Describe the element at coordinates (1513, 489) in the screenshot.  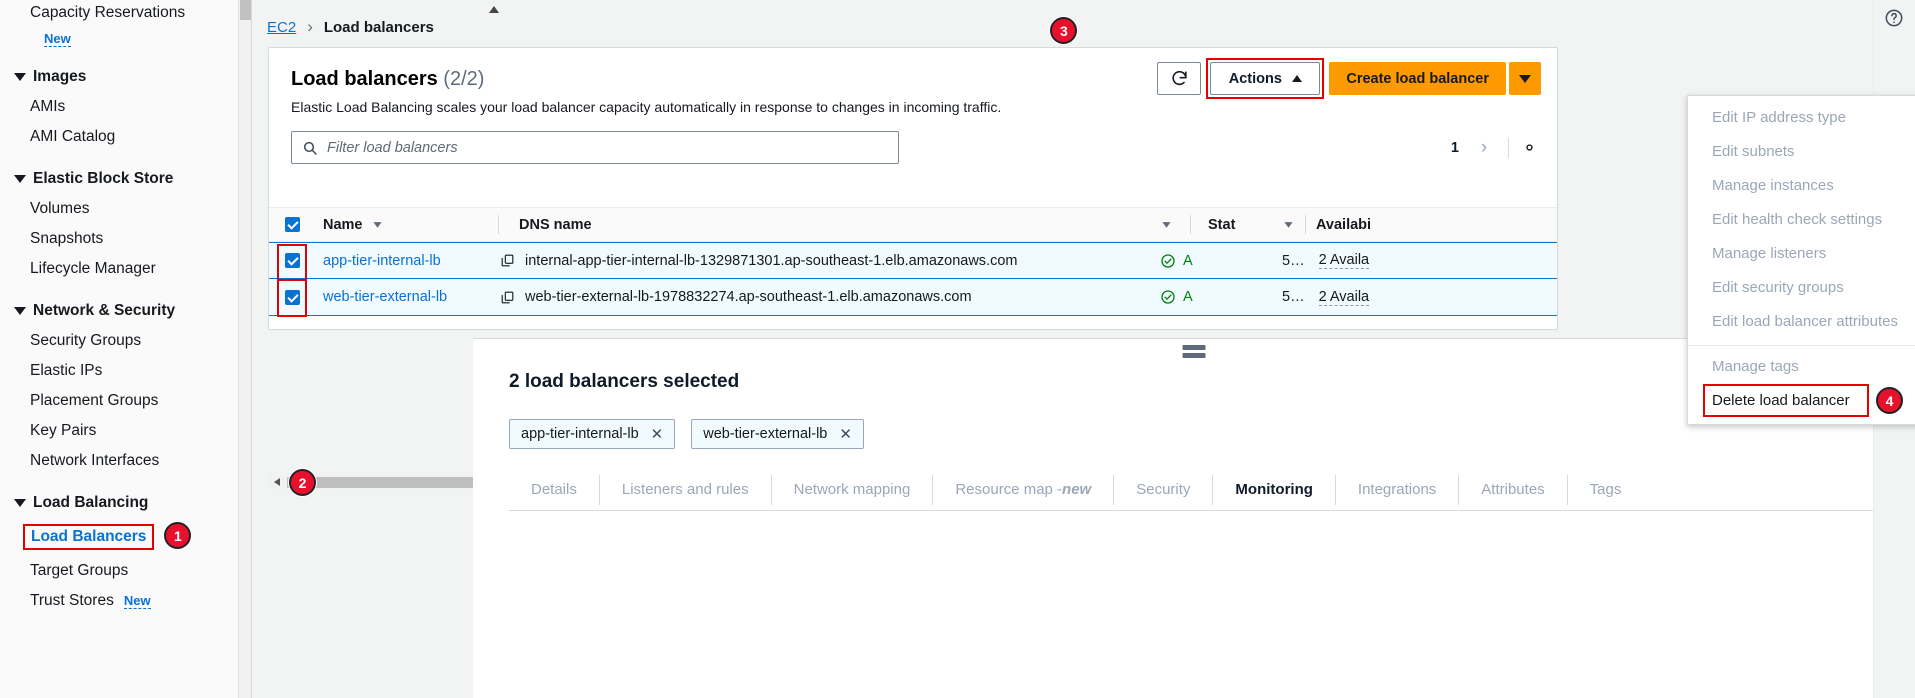
I see `tab-attributes: Attributes` at that location.